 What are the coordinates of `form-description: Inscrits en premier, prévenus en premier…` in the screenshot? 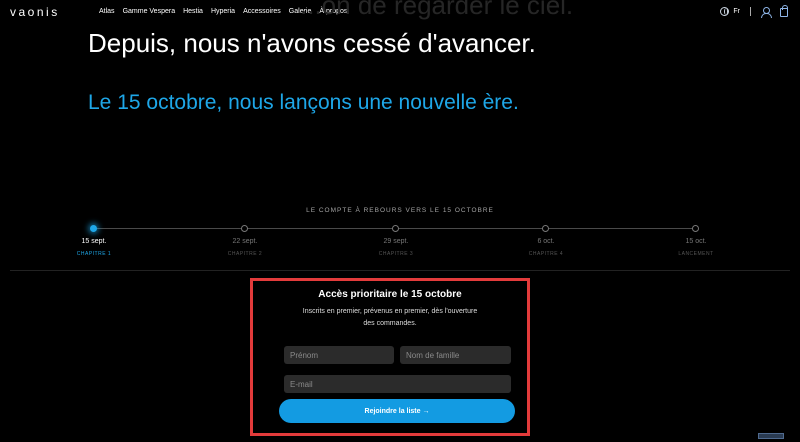 It's located at (390, 317).